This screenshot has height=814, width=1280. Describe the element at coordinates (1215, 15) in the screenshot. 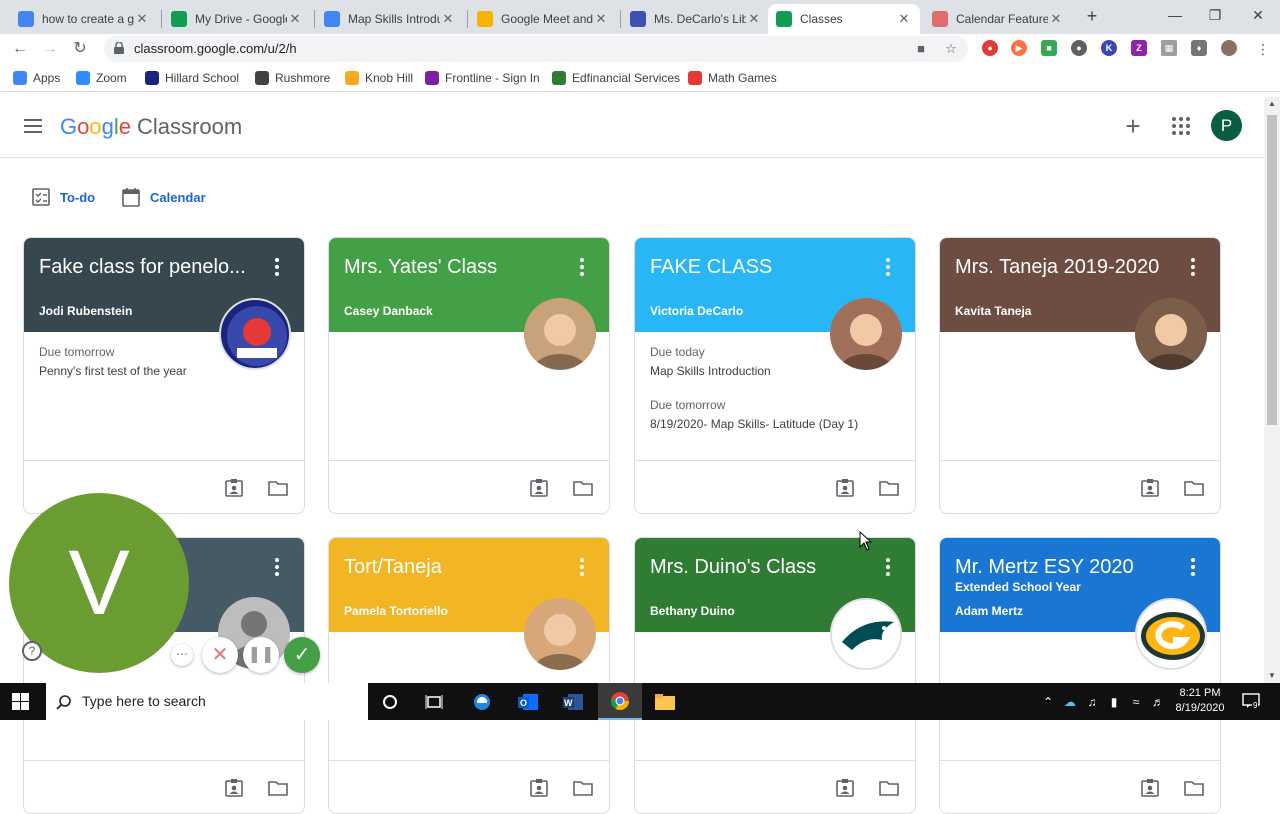

I see `maximize-button: ❐` at that location.